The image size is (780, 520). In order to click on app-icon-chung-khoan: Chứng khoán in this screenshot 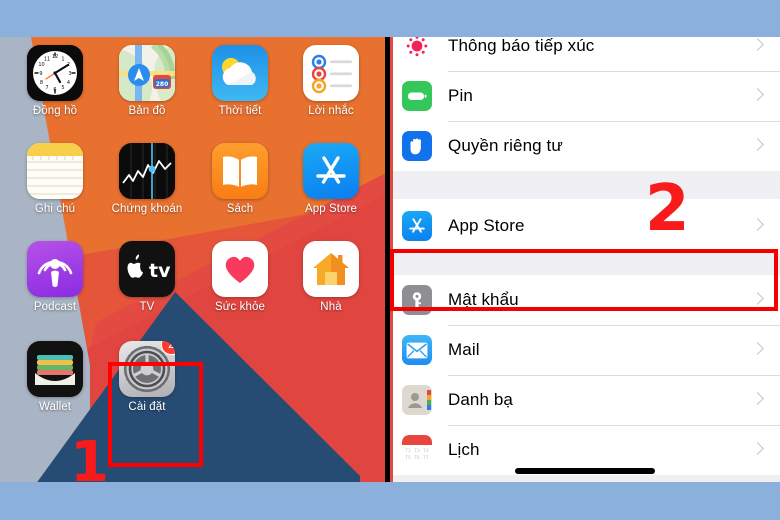, I will do `click(147, 179)`.